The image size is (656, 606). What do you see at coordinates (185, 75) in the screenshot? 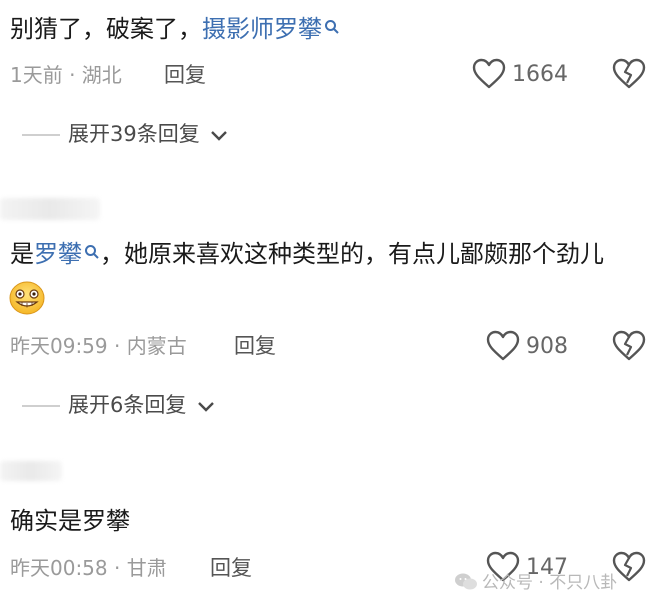
I see `comment-1-reply-button: 回复` at bounding box center [185, 75].